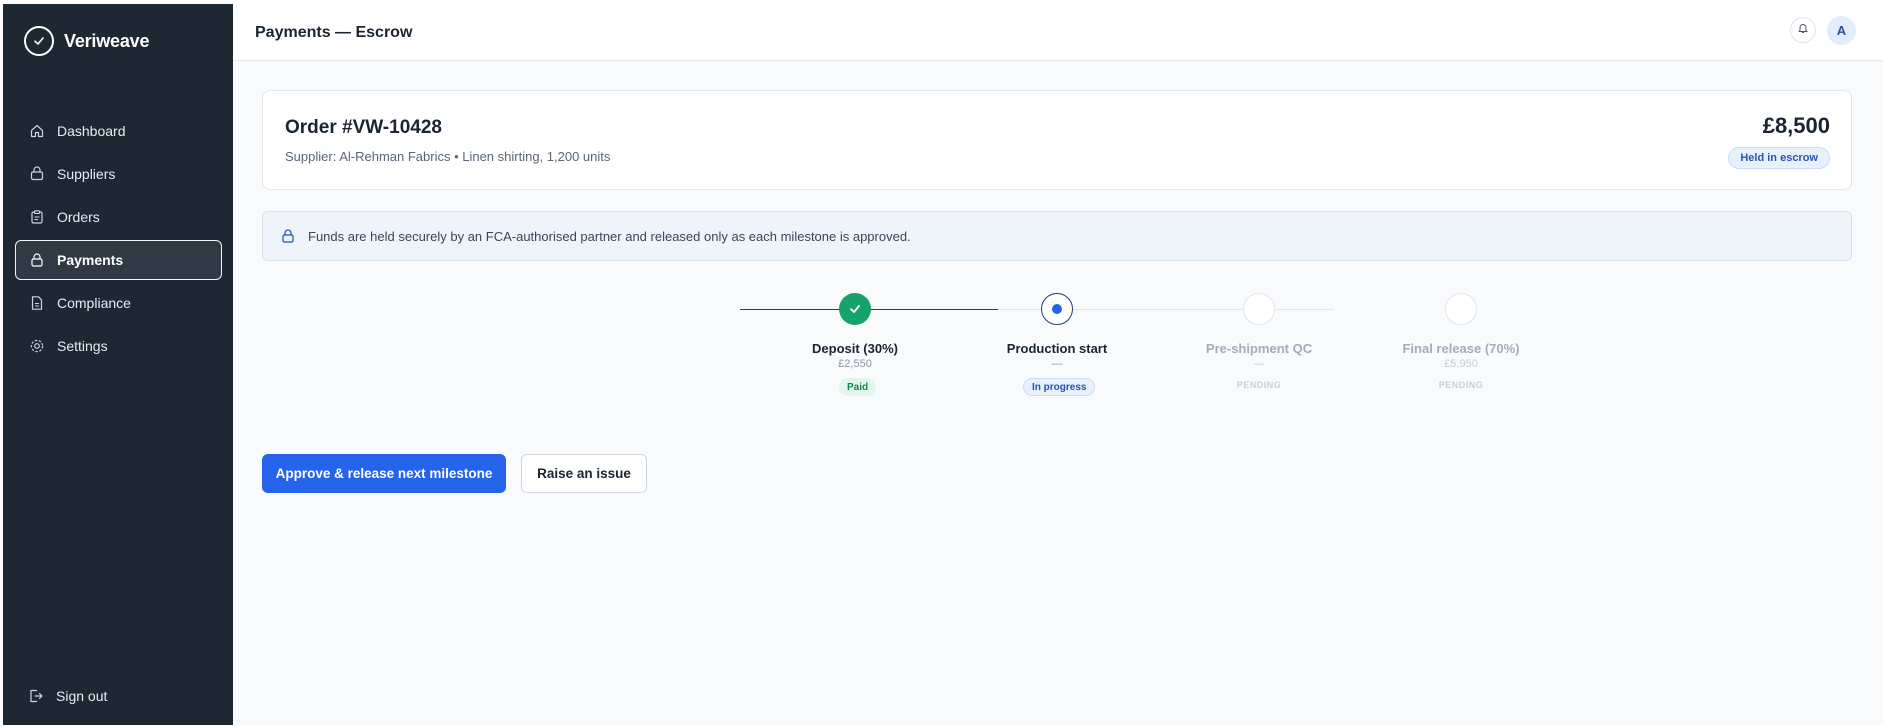  I want to click on current-step-icon, so click(1057, 309).